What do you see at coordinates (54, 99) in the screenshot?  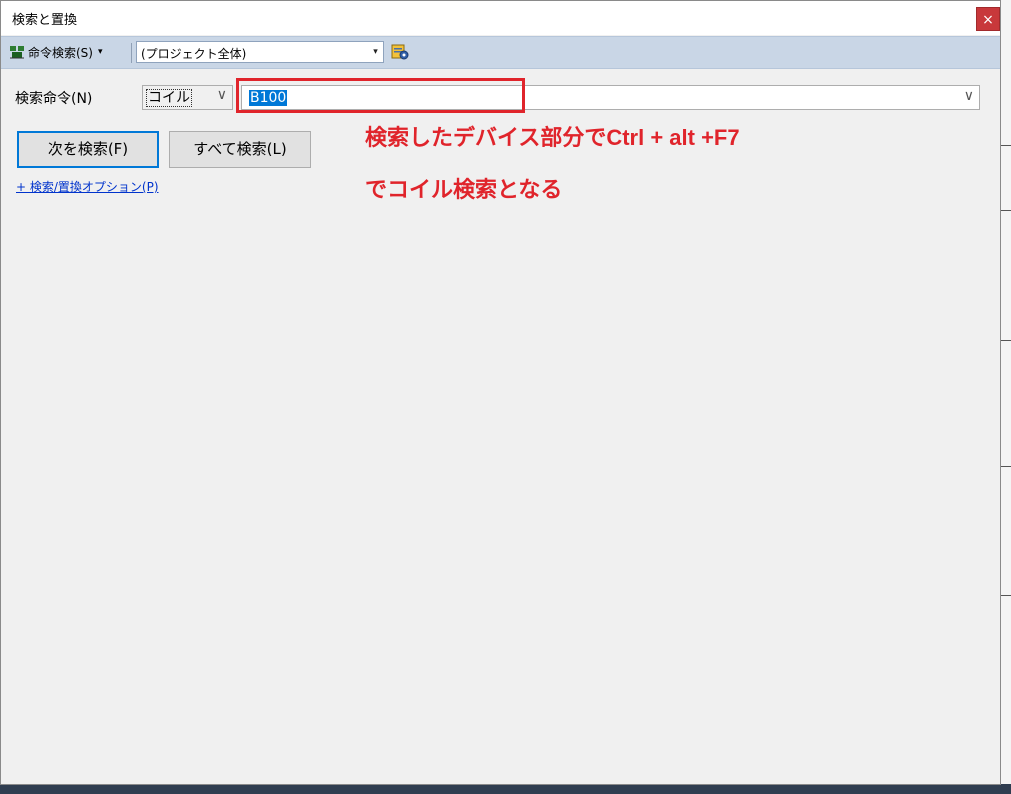 I see `search-instruction-label: 検索命令(N)` at bounding box center [54, 99].